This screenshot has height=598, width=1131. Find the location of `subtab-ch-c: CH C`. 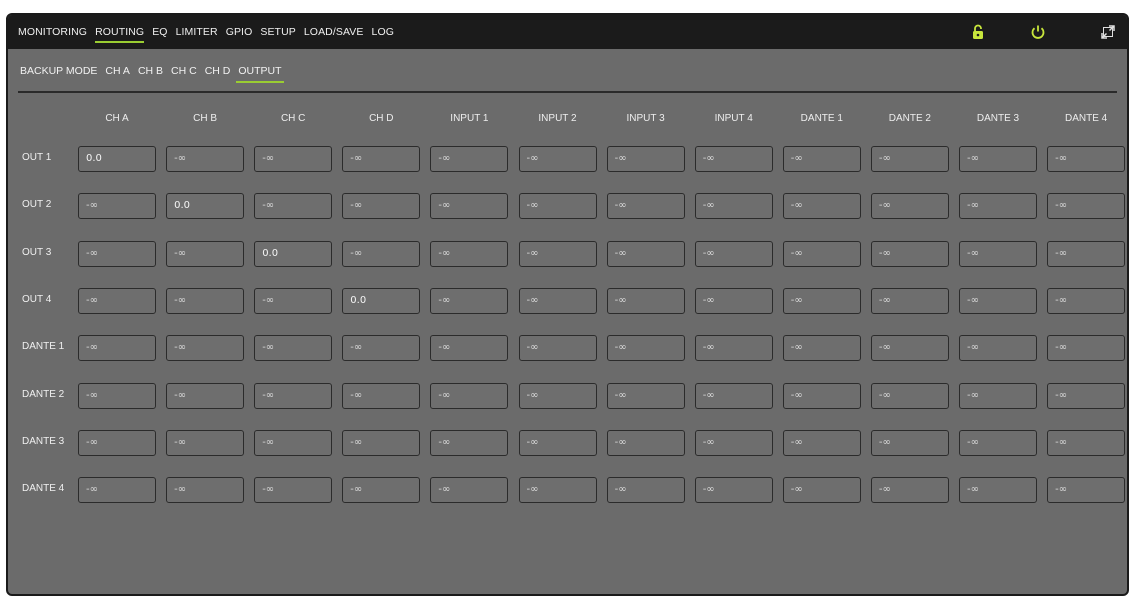

subtab-ch-c: CH C is located at coordinates (184, 71).